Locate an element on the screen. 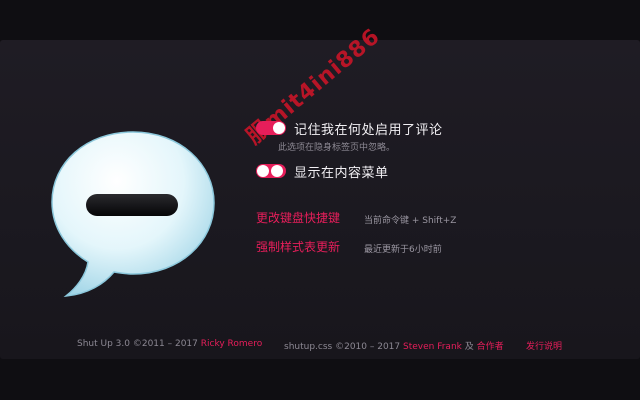 The image size is (640, 400). footer-release-notes: 发行说明 is located at coordinates (544, 346).